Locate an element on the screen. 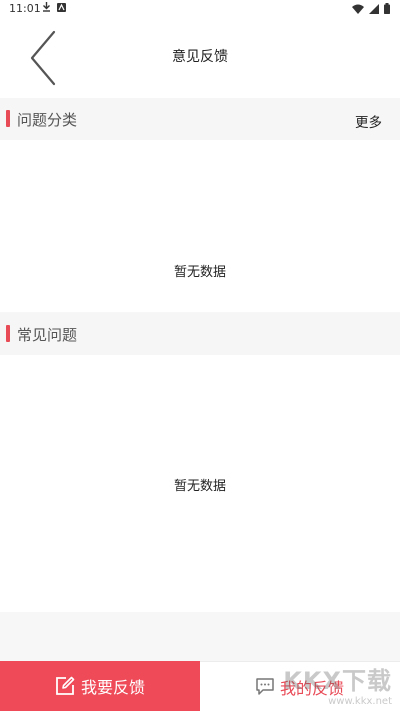 The width and height of the screenshot is (400, 711). faq-section-header: 常见问题 is located at coordinates (200, 334).